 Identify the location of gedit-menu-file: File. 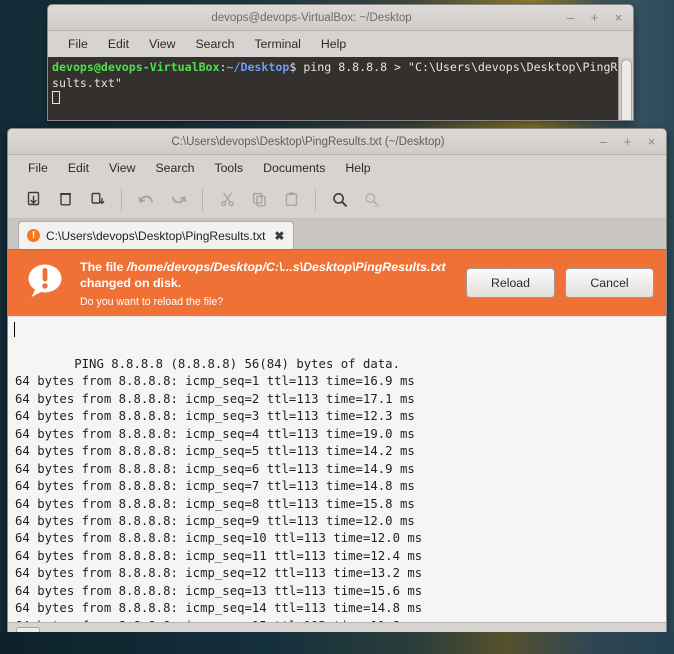
(38, 168).